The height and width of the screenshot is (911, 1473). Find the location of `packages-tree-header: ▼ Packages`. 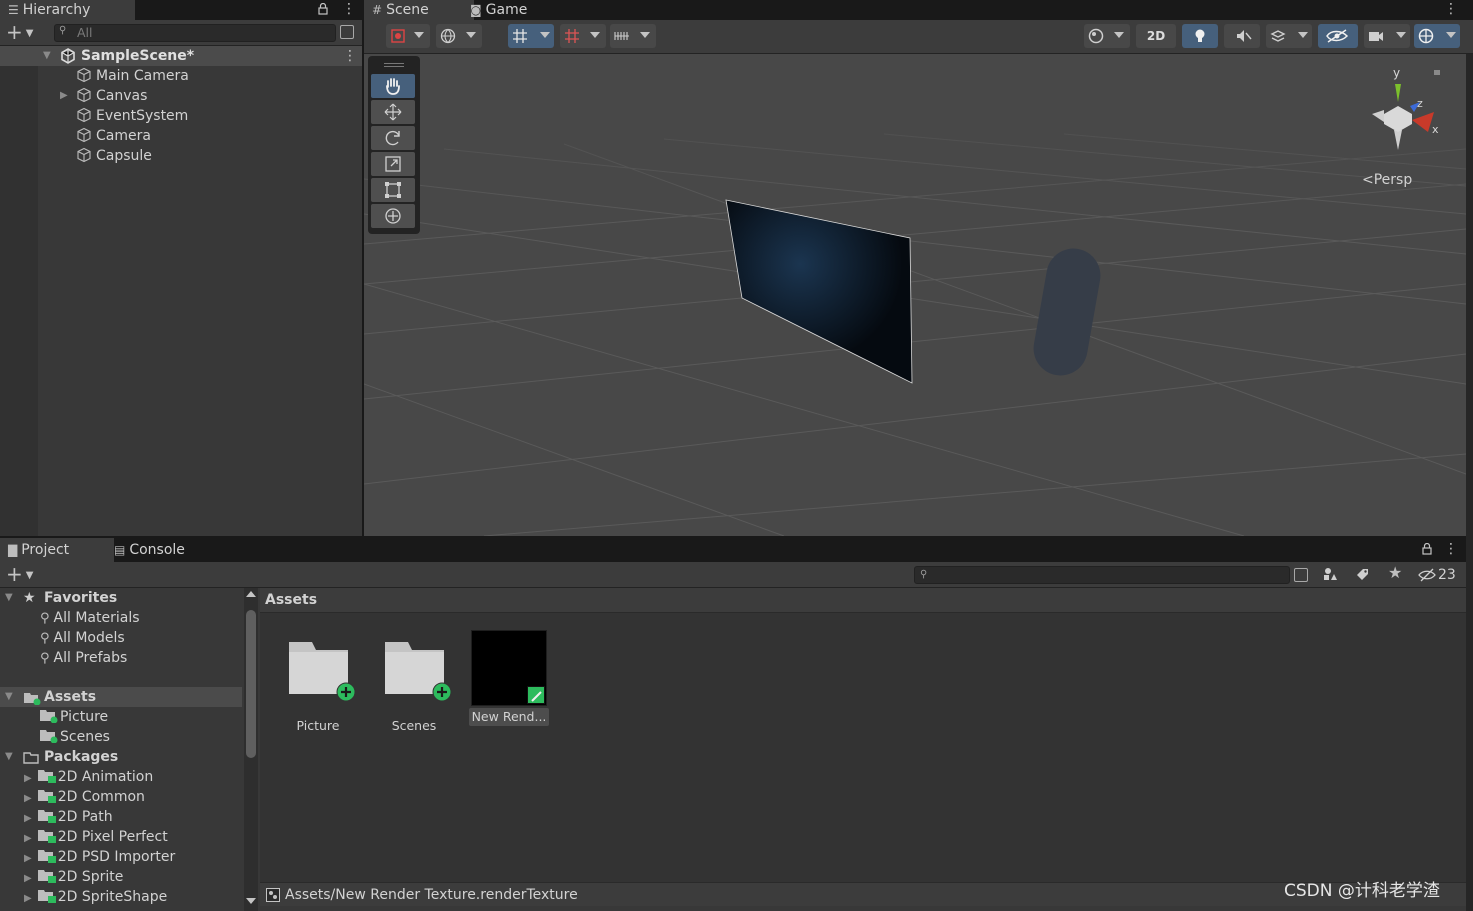

packages-tree-header: ▼ Packages is located at coordinates (121, 757).